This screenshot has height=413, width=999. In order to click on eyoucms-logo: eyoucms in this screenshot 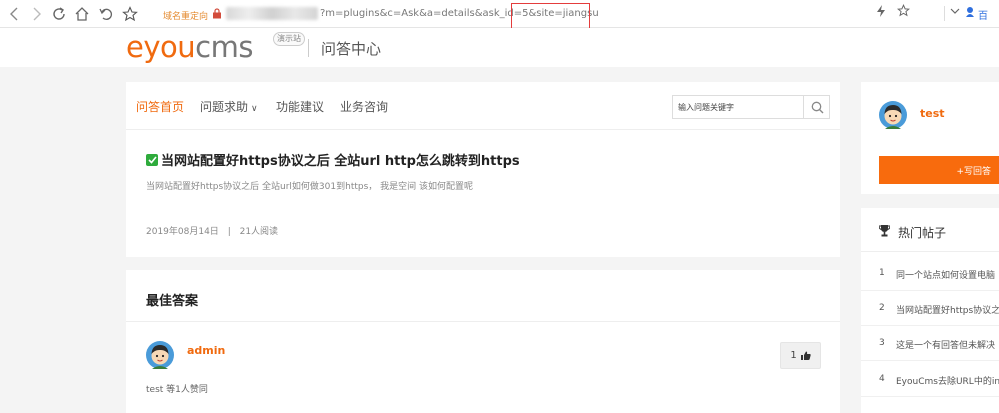, I will do `click(189, 47)`.